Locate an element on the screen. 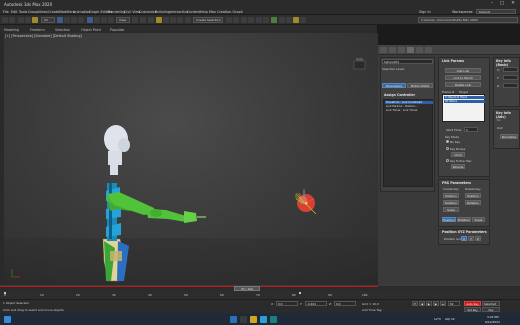 The image size is (520, 325). prs-parameters-title: PRS Parameters is located at coordinates (456, 183).